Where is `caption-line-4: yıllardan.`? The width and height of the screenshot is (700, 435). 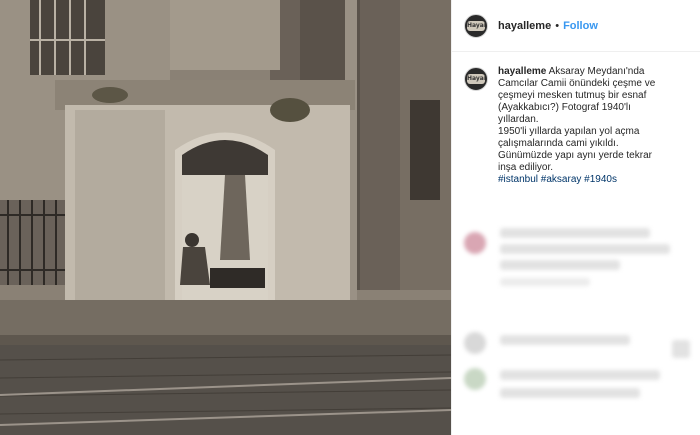 caption-line-4: yıllardan. is located at coordinates (518, 119).